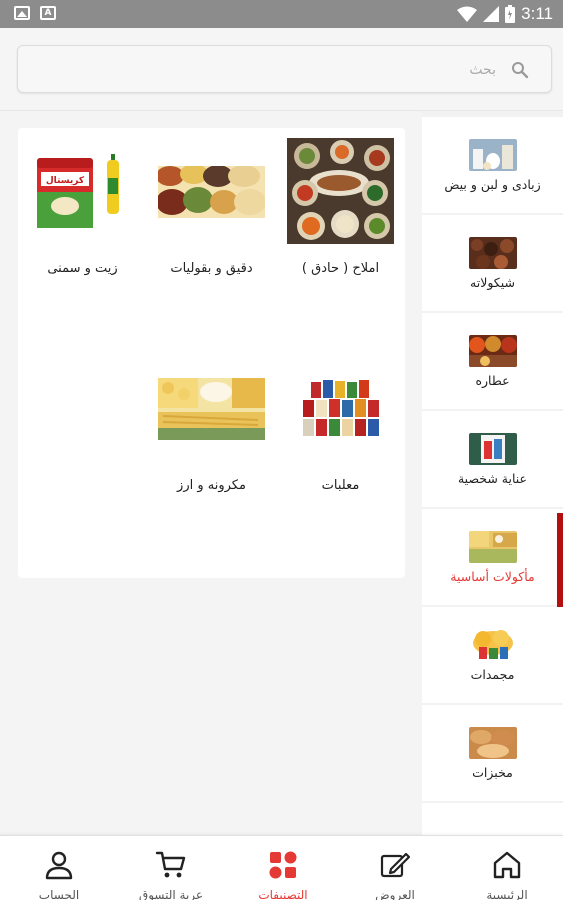 This screenshot has width=563, height=900. Describe the element at coordinates (211, 235) in the screenshot. I see `subcategory-tile-legumes: دقيق و بقوليات` at that location.